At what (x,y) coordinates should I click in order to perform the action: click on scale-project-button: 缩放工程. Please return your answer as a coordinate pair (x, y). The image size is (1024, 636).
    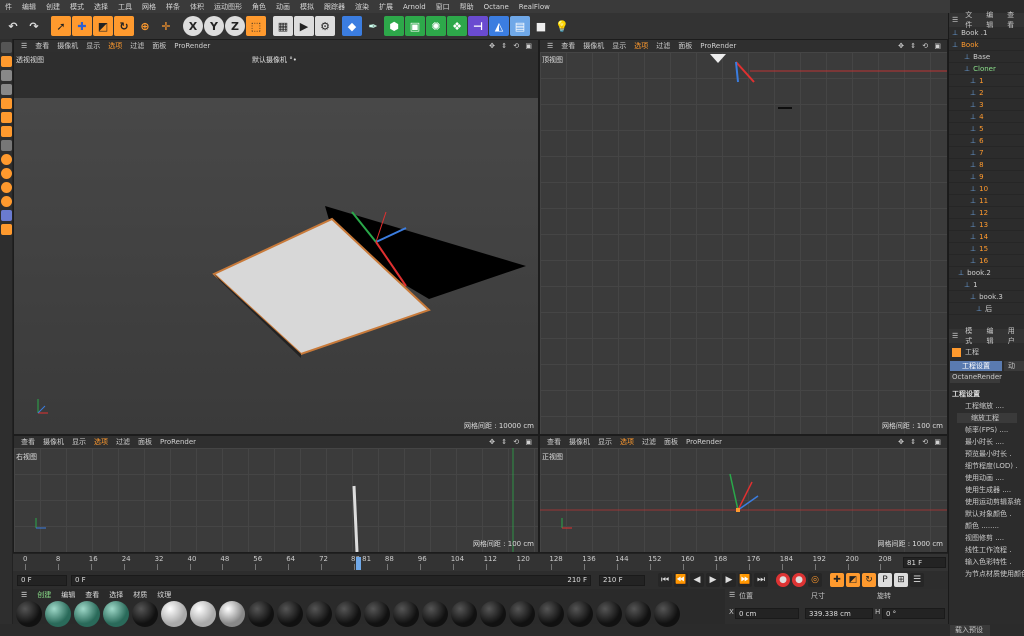
    Looking at the image, I should click on (987, 418).